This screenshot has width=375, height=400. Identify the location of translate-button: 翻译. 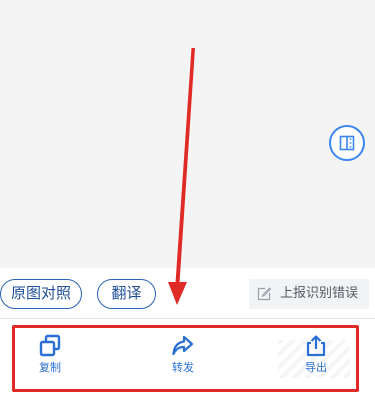
(126, 294).